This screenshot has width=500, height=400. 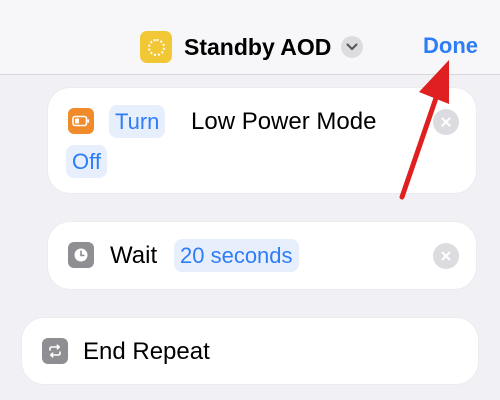 I want to click on low-power-mode-label: Low Power Mode, so click(x=284, y=121).